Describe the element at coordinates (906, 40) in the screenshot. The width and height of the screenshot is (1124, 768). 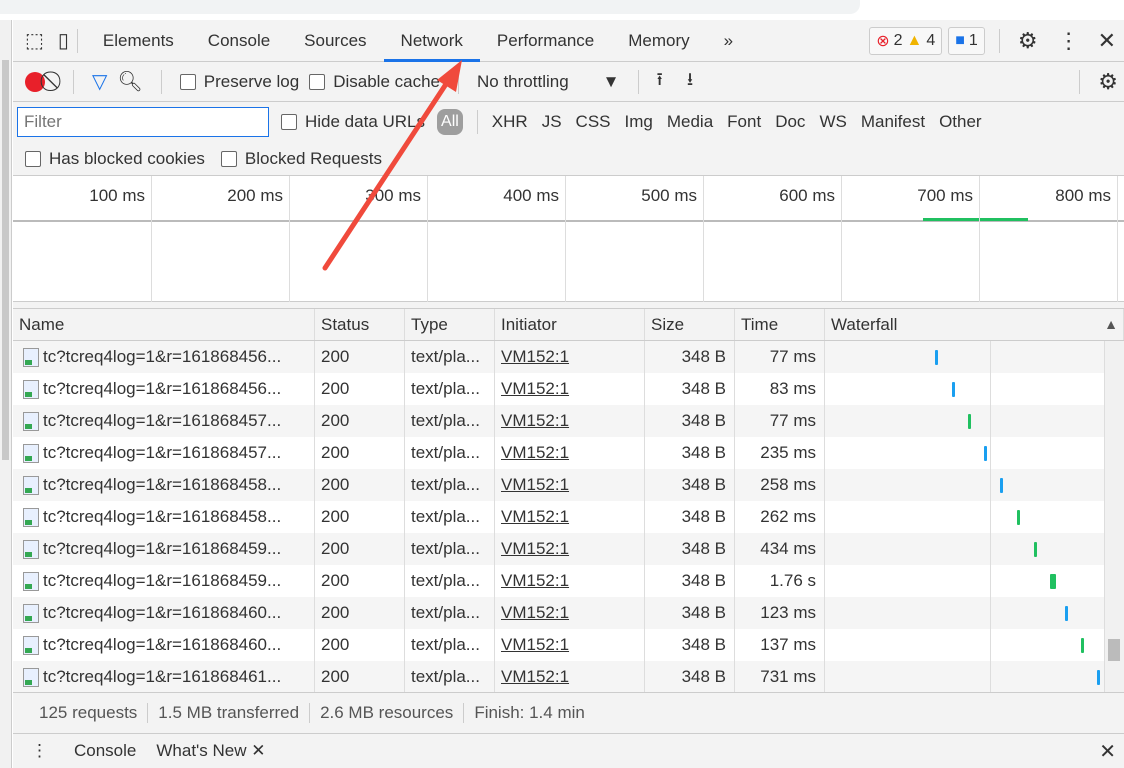
I see `issues-badge: ⊗ 2 ▲ 4` at that location.